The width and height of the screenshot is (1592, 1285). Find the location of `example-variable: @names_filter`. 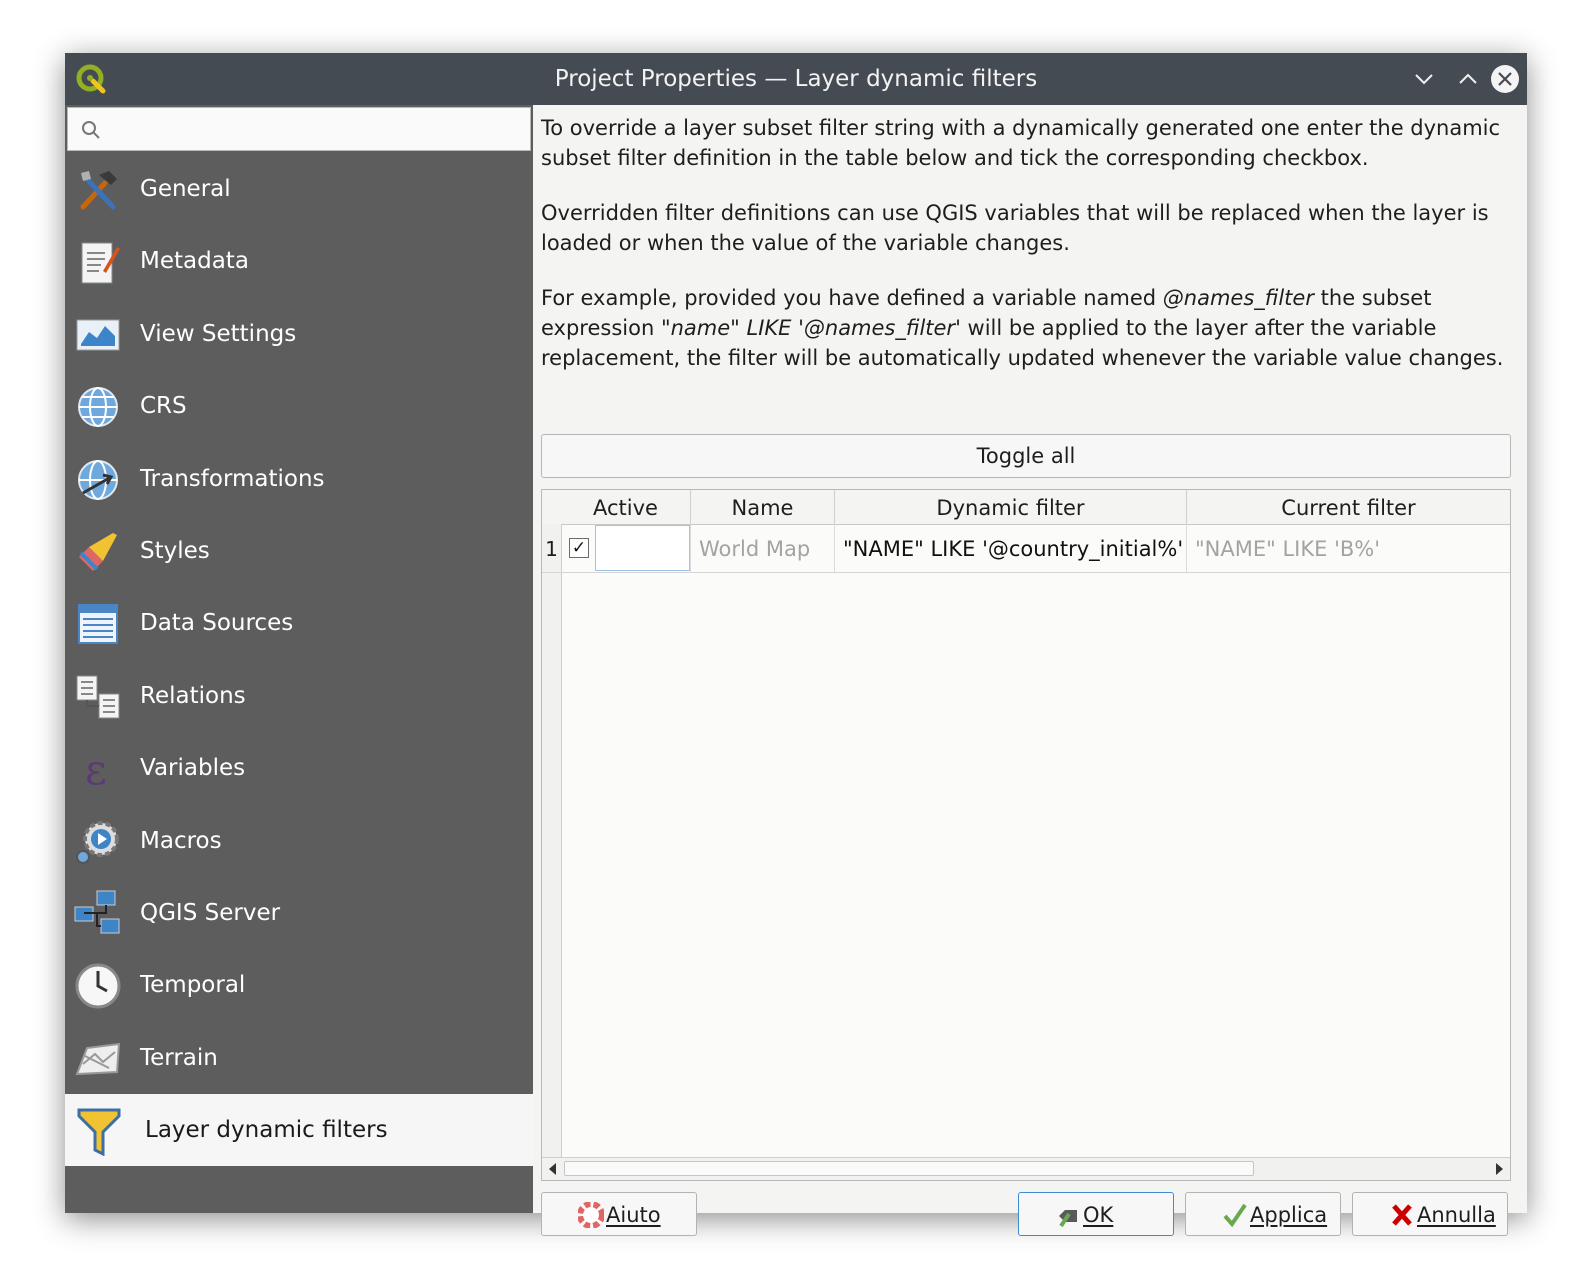

example-variable: @names_filter is located at coordinates (1238, 298).